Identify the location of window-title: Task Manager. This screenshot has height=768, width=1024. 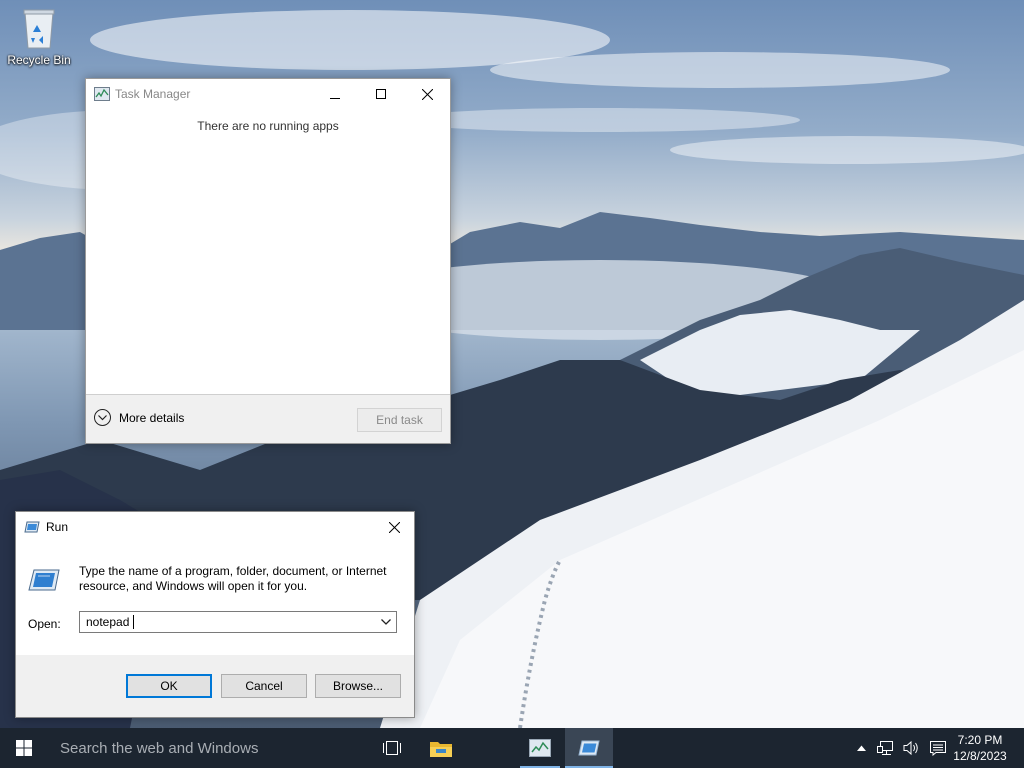
(153, 94).